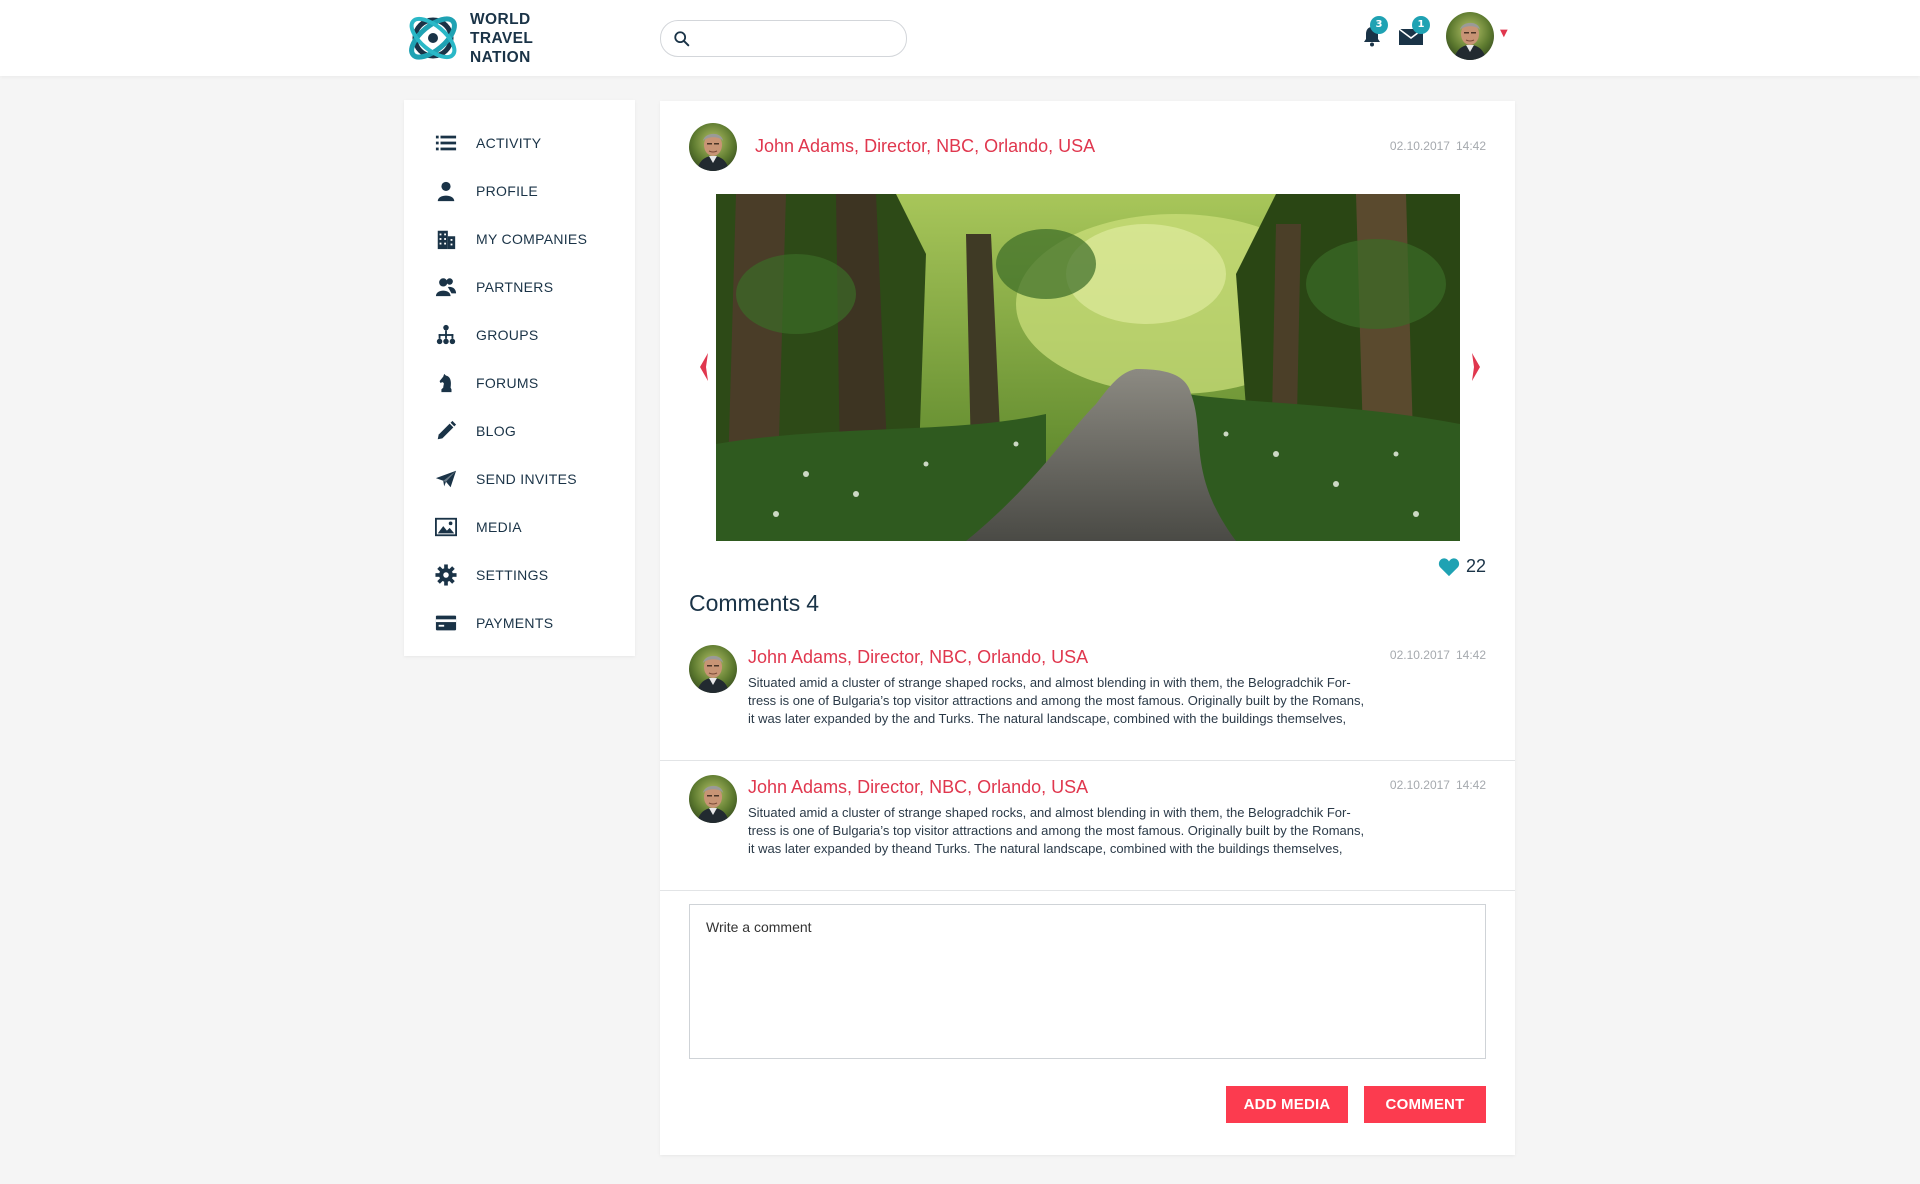 The width and height of the screenshot is (1920, 1184). I want to click on brand-name-line: NATION, so click(500, 57).